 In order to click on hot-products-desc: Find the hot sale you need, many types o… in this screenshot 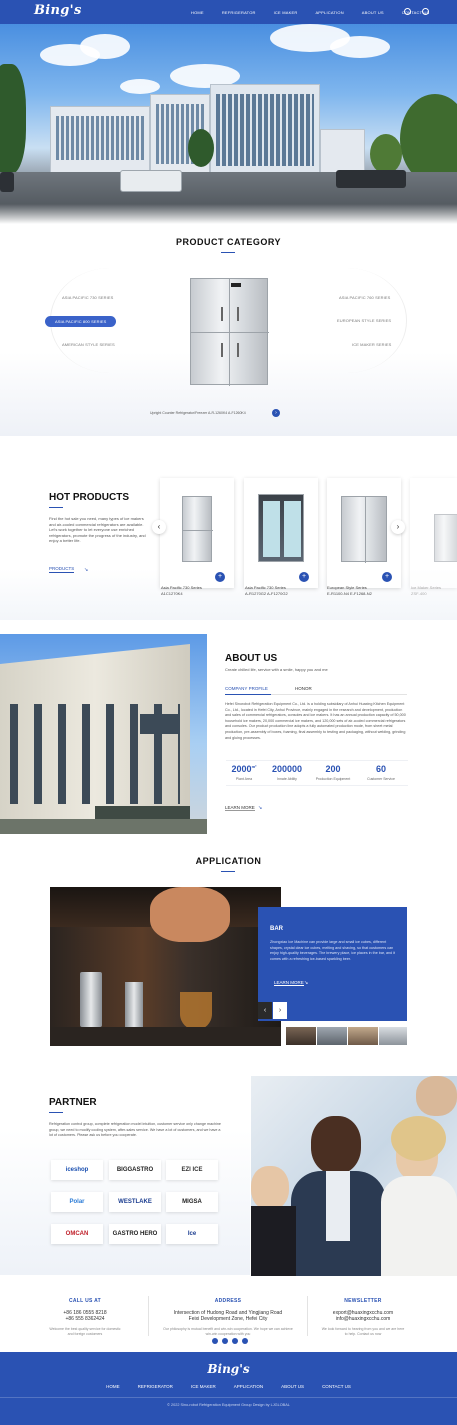, I will do `click(97, 529)`.